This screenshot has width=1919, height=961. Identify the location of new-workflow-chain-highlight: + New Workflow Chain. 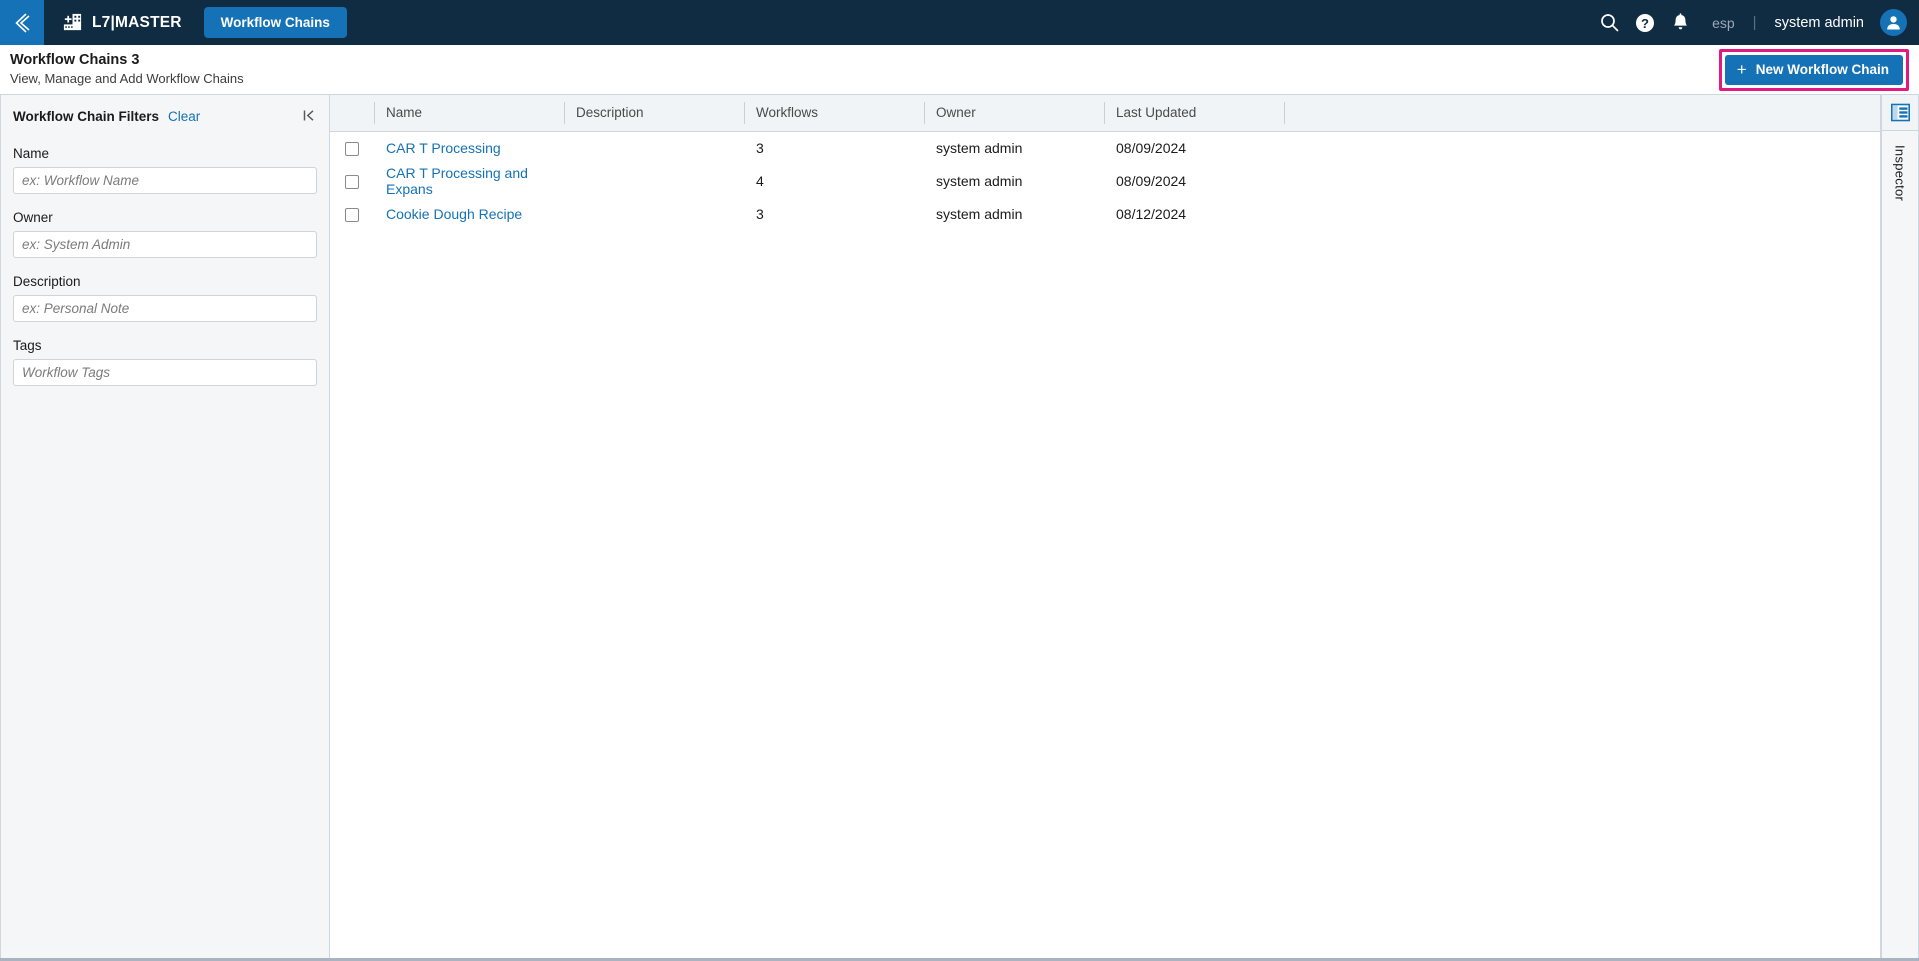
(1813, 70).